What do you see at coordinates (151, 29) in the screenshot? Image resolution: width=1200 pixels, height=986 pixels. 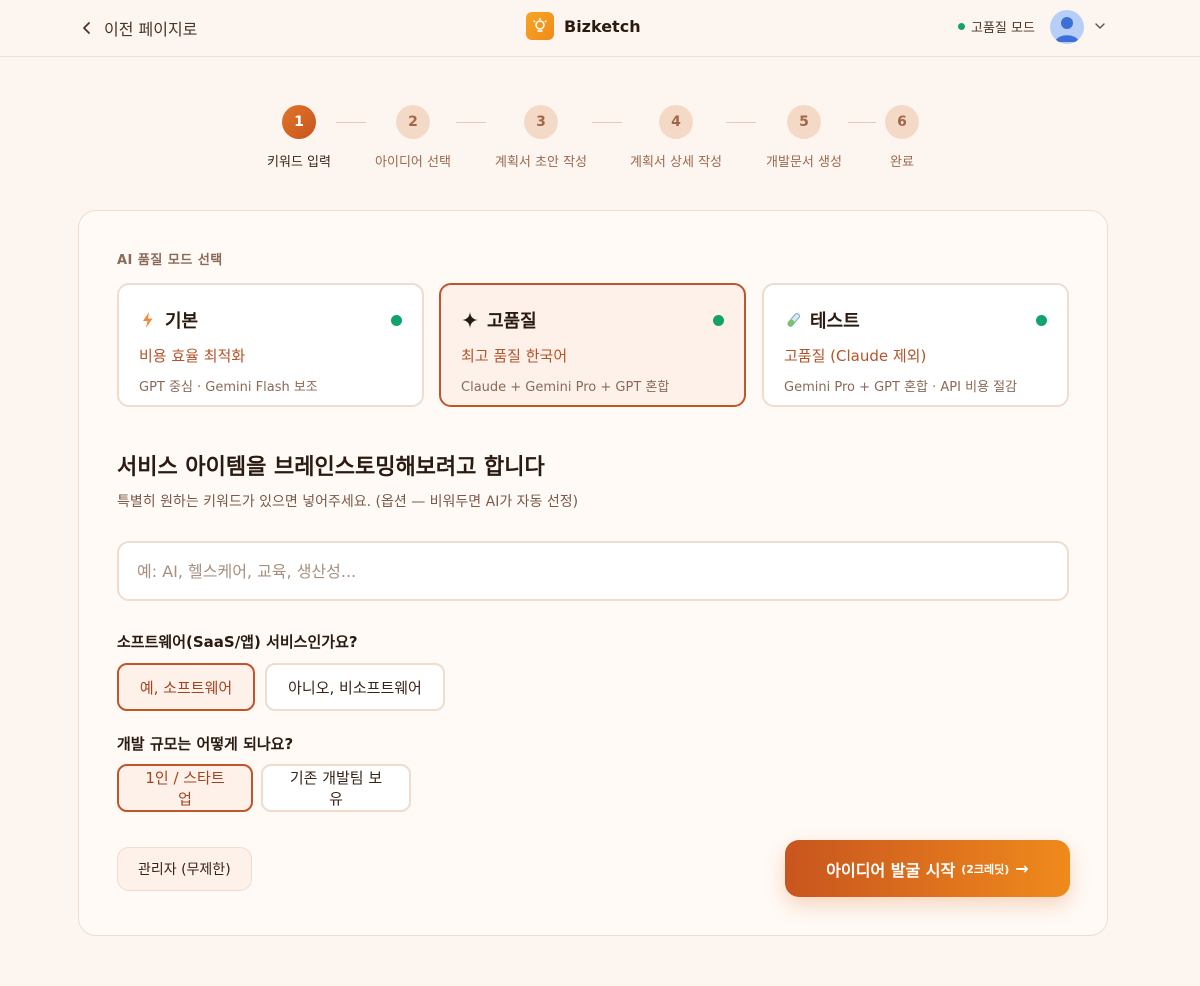 I see `back-link-label: 이전 페이지로` at bounding box center [151, 29].